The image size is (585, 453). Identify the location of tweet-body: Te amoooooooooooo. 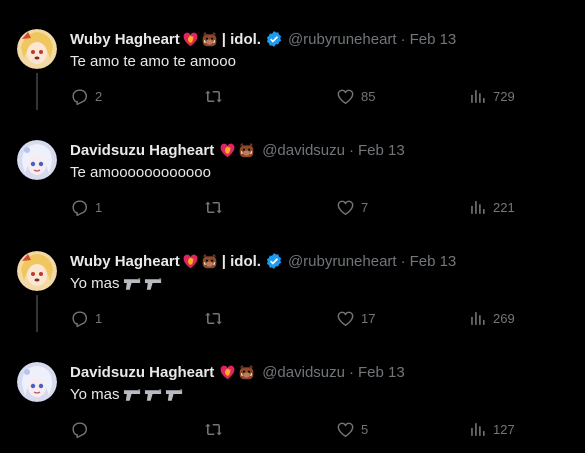
(140, 172).